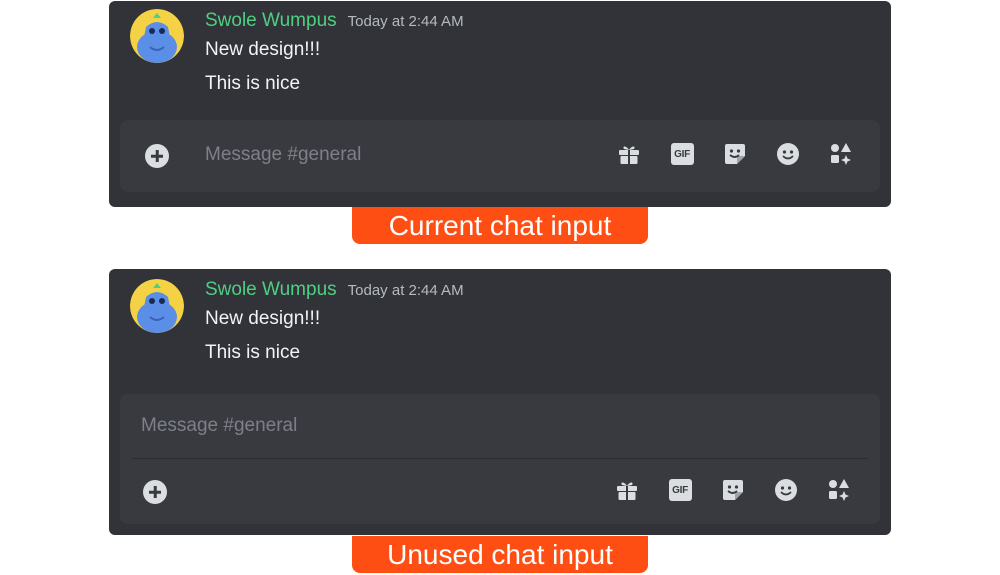 Image resolution: width=1000 pixels, height=575 pixels. I want to click on input-divider, so click(500, 458).